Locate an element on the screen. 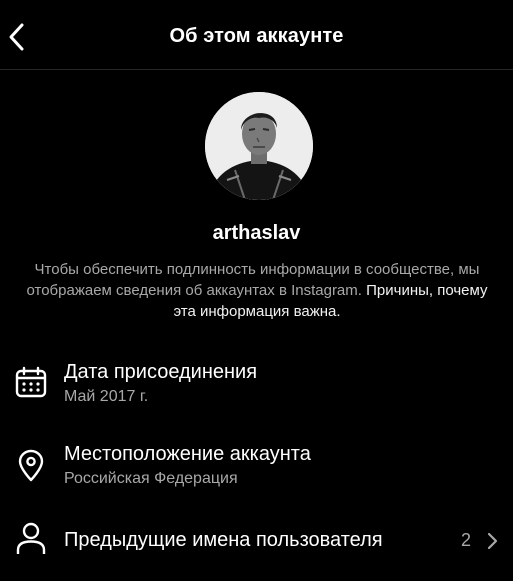  calendar-icon is located at coordinates (31, 383).